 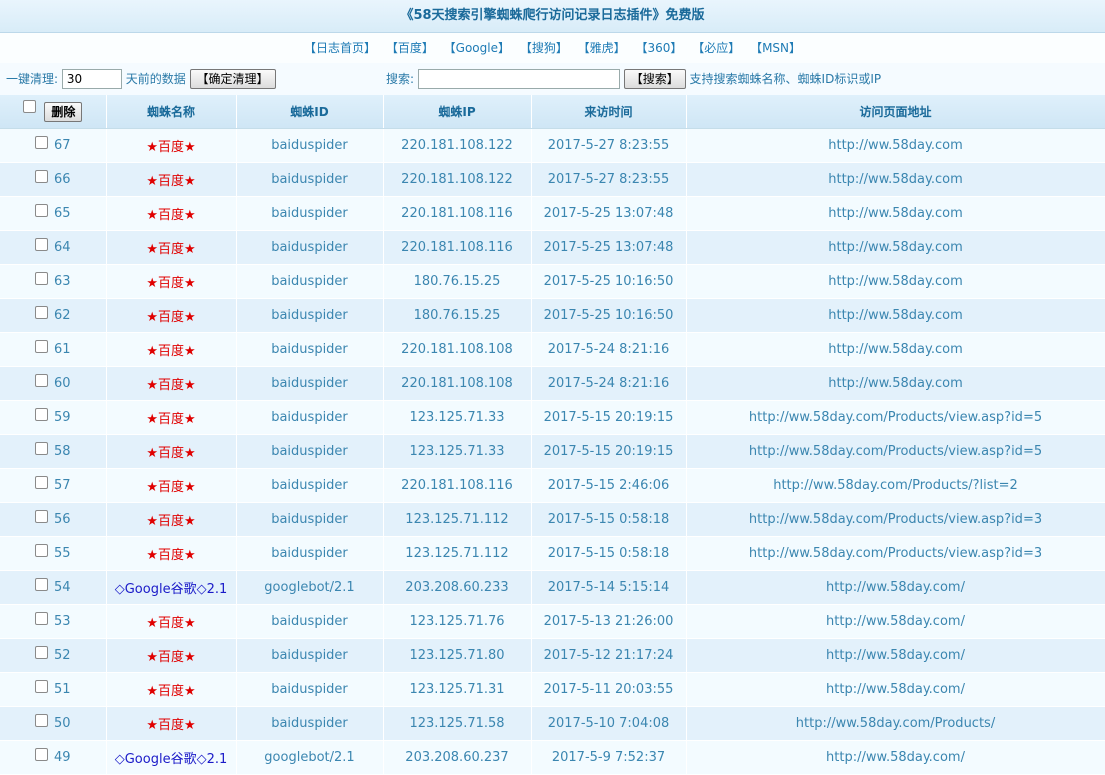 What do you see at coordinates (895, 485) in the screenshot?
I see `page-url: http://ww.58day.com/Products/?list=2` at bounding box center [895, 485].